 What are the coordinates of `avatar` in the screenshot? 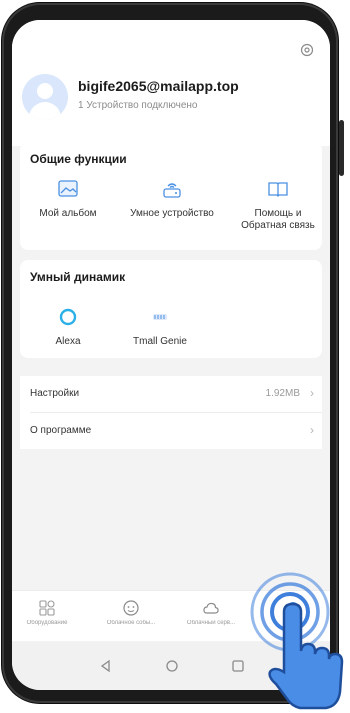 It's located at (45, 97).